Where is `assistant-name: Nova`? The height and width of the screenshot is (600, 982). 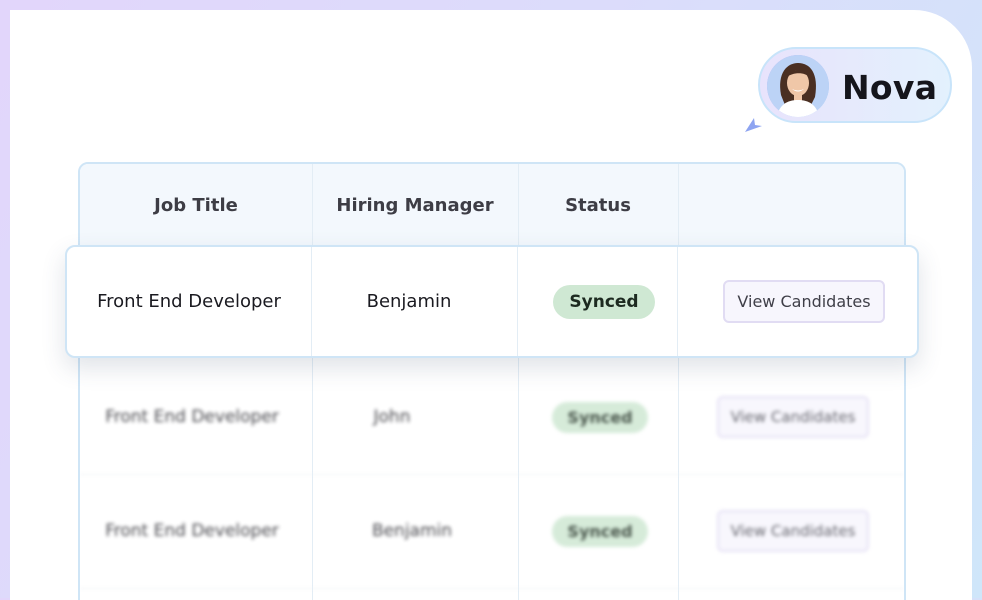 assistant-name: Nova is located at coordinates (890, 87).